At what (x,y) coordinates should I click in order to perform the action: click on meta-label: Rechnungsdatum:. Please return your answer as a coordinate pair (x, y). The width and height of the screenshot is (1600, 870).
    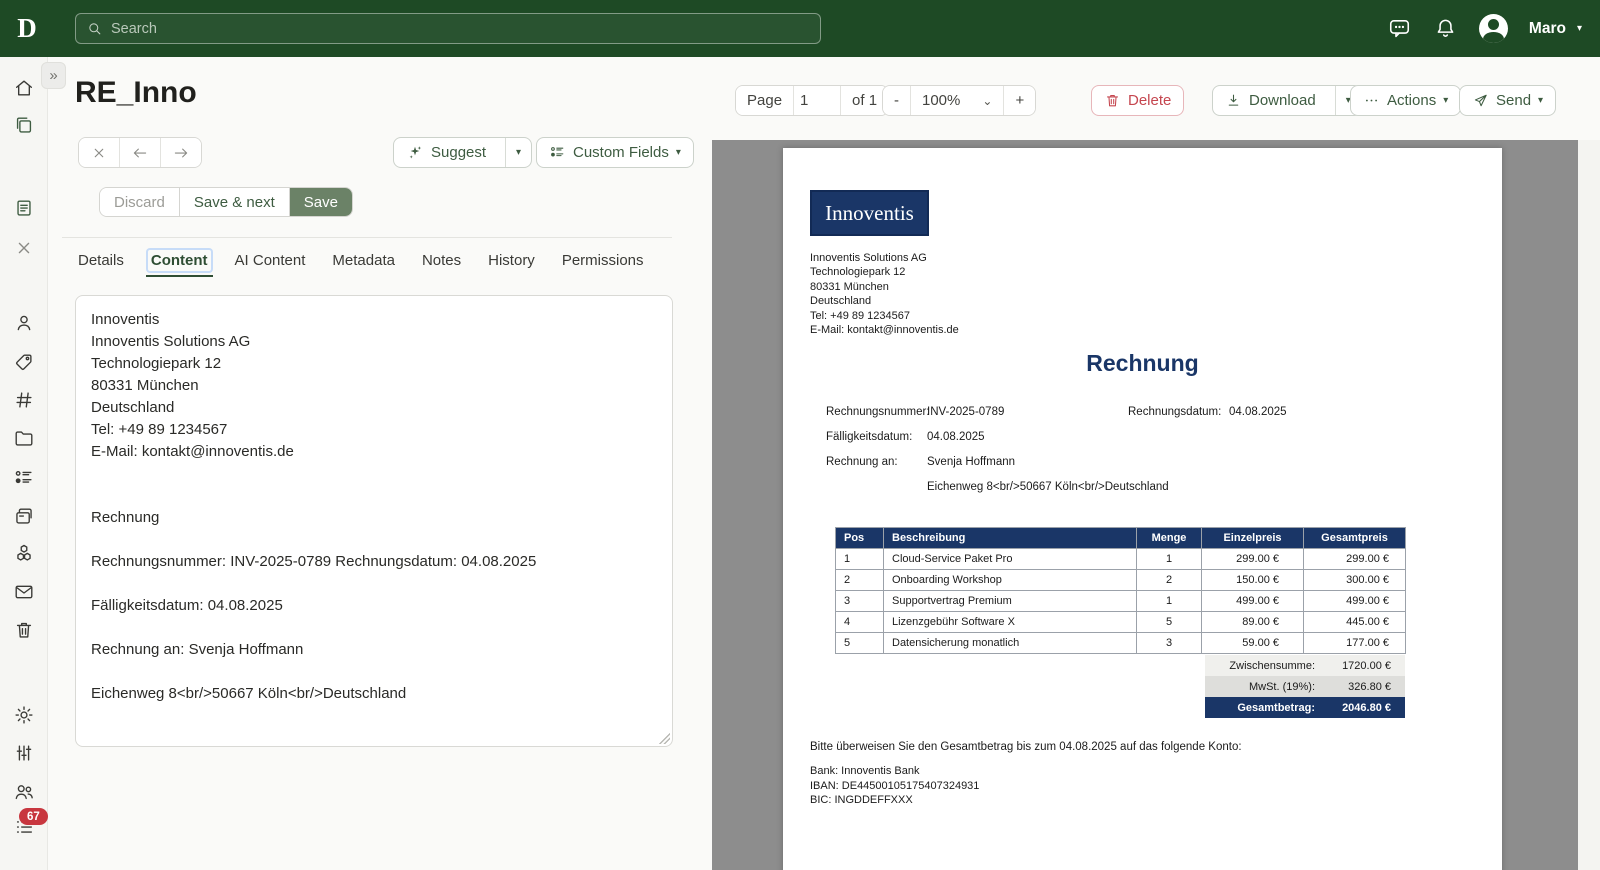
    Looking at the image, I should click on (1175, 412).